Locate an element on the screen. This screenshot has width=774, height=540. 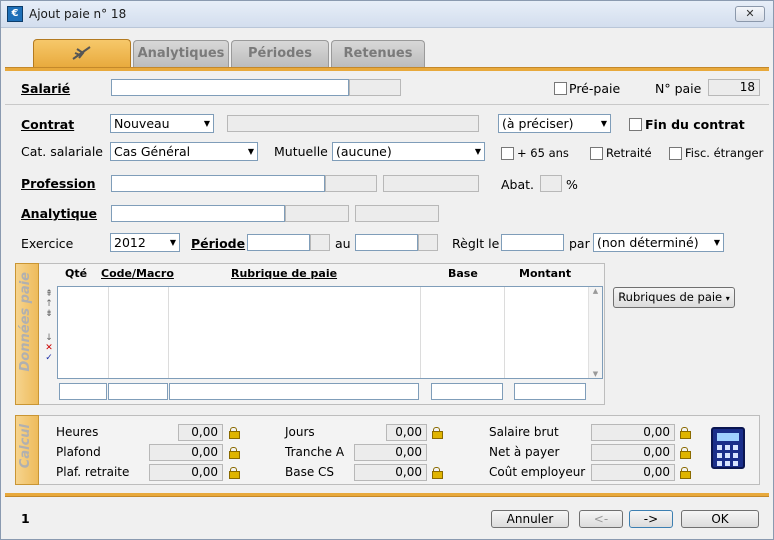
exercice-select: 2012 ▼ is located at coordinates (145, 242).